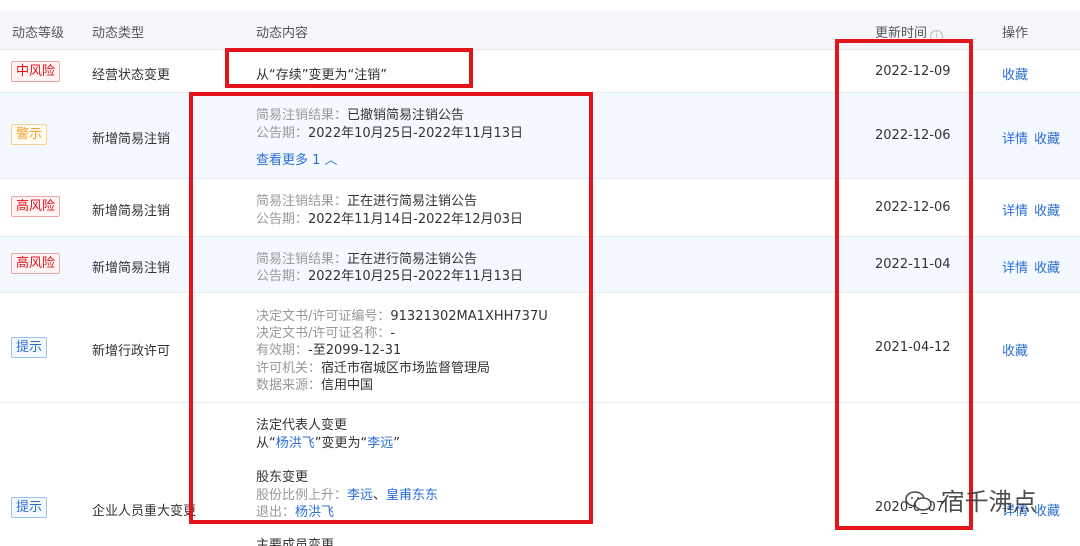 The width and height of the screenshot is (1080, 546). I want to click on section-title: 主要成员变更, so click(295, 542).